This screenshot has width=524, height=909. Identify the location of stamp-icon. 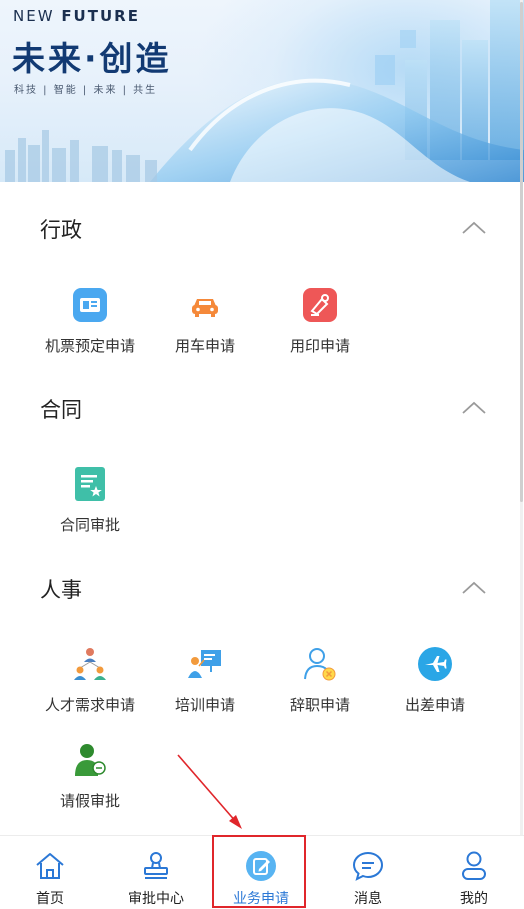
(156, 865).